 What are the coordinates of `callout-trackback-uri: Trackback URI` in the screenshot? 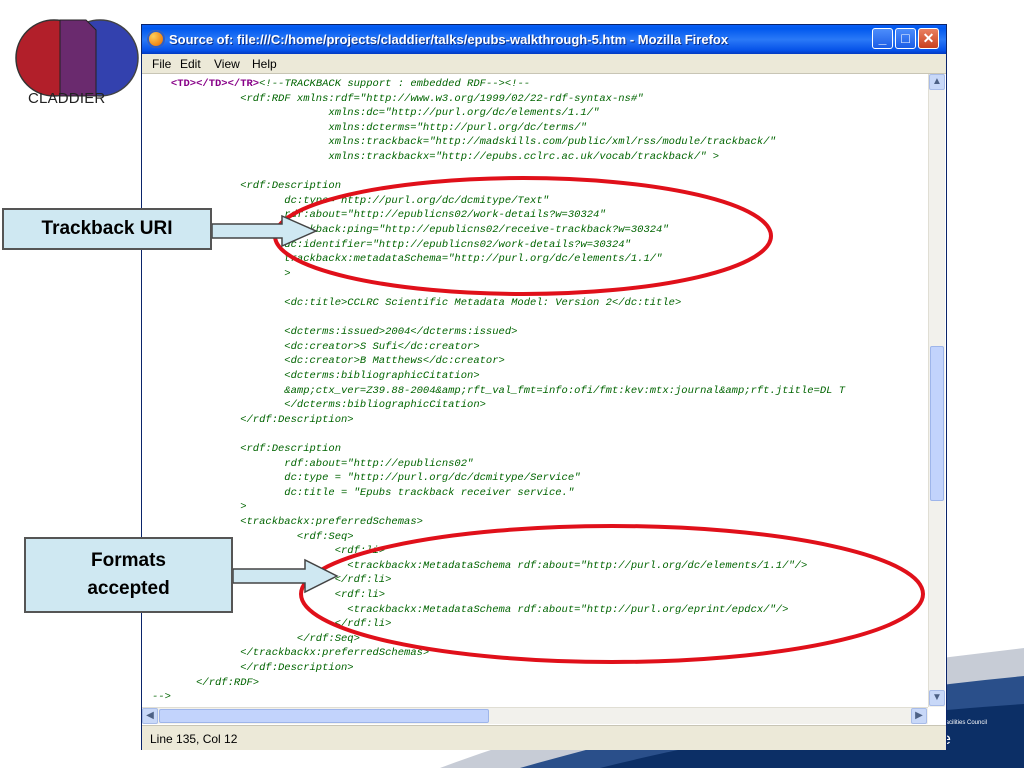 It's located at (107, 229).